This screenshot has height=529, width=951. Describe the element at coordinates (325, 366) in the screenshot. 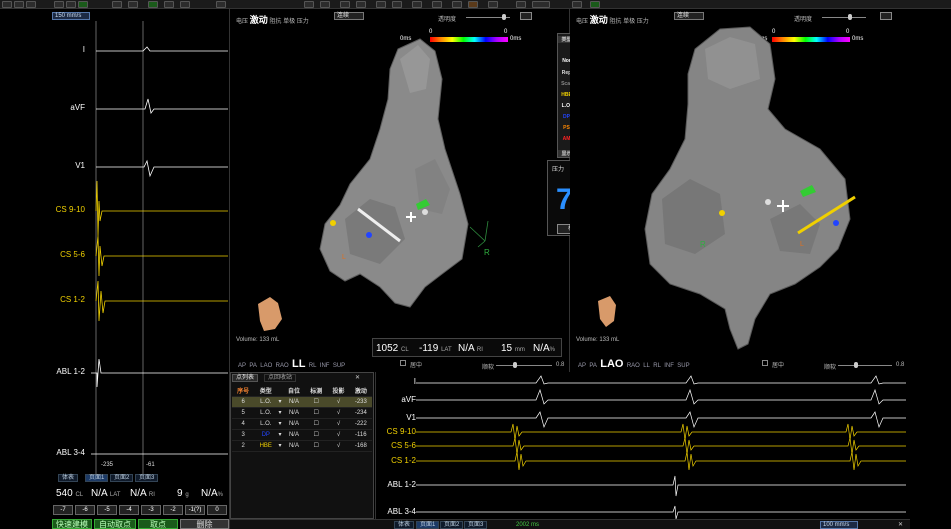

I see `view-inf: INF` at that location.